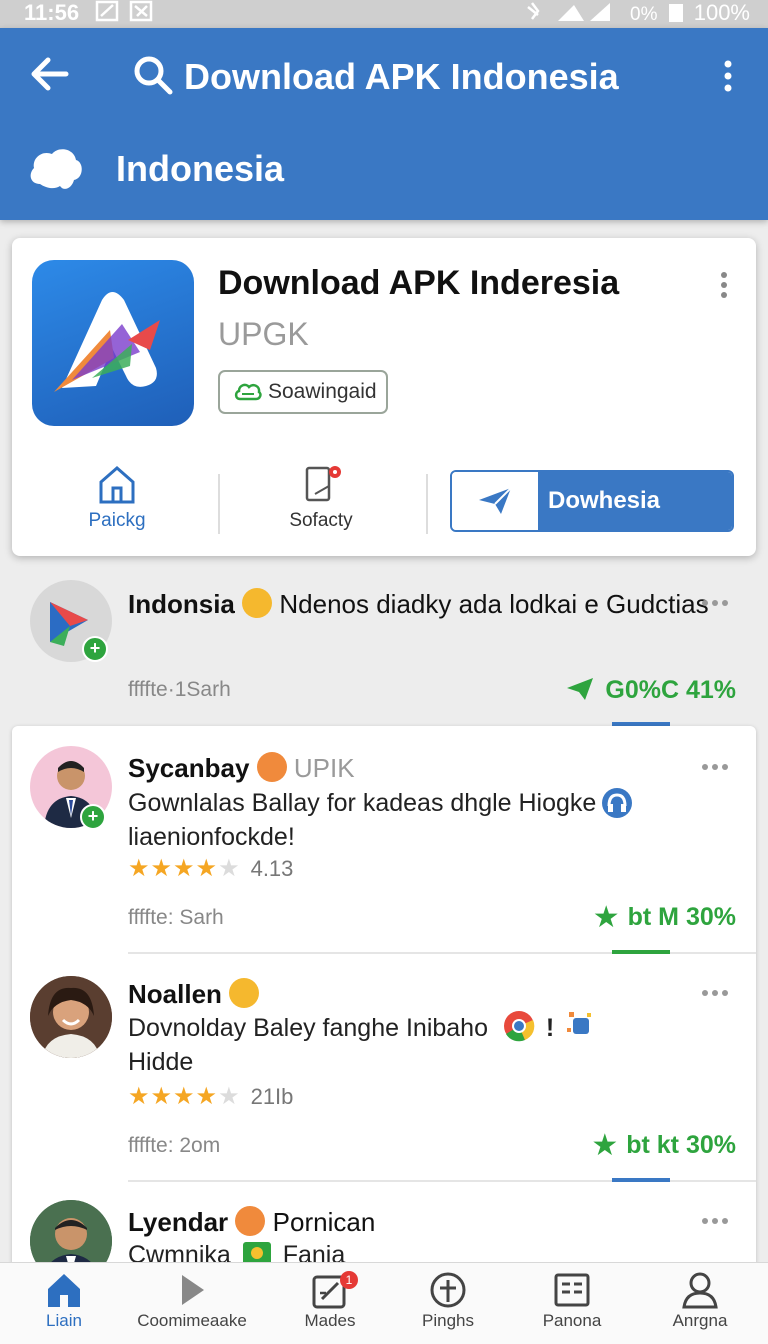 The width and height of the screenshot is (768, 1344). I want to click on review-text-line2: Hidde, so click(161, 1062).